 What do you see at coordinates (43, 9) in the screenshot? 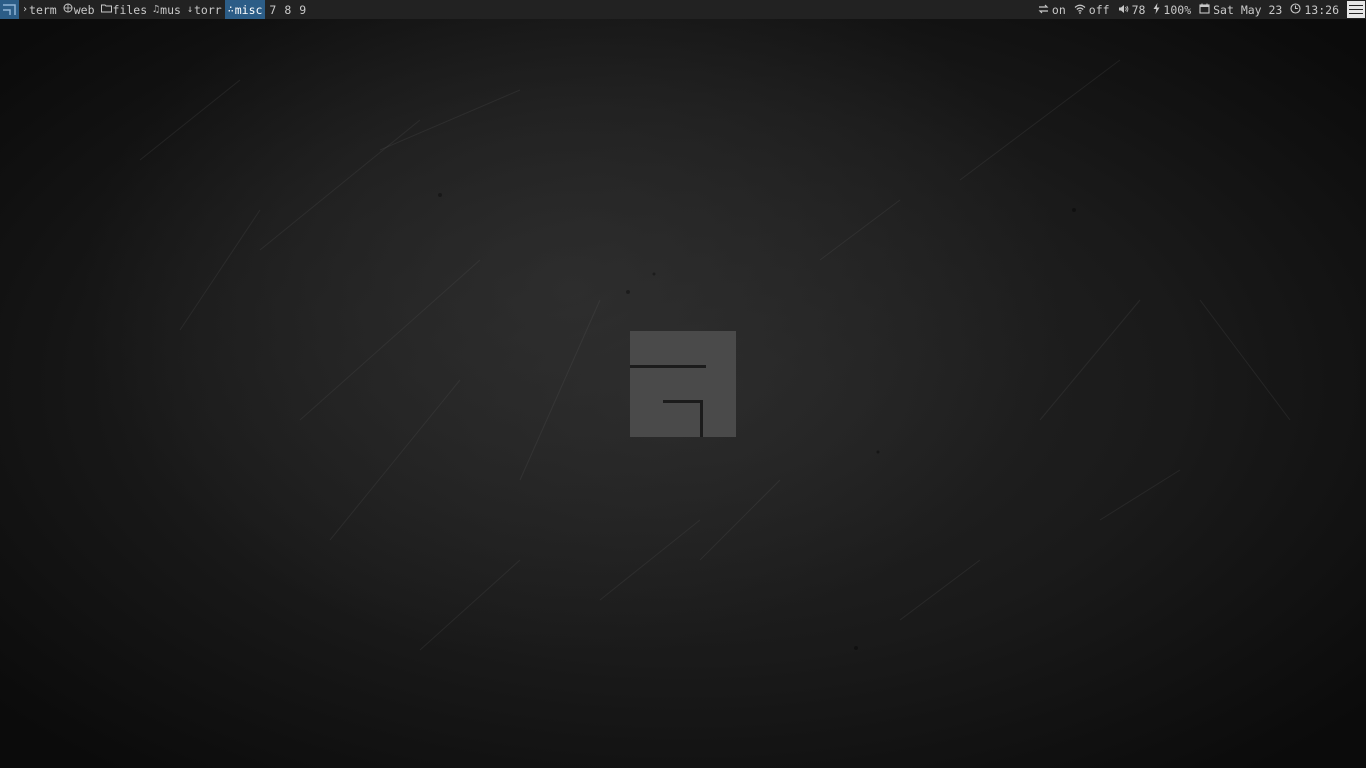
I see `tag-label: term` at bounding box center [43, 9].